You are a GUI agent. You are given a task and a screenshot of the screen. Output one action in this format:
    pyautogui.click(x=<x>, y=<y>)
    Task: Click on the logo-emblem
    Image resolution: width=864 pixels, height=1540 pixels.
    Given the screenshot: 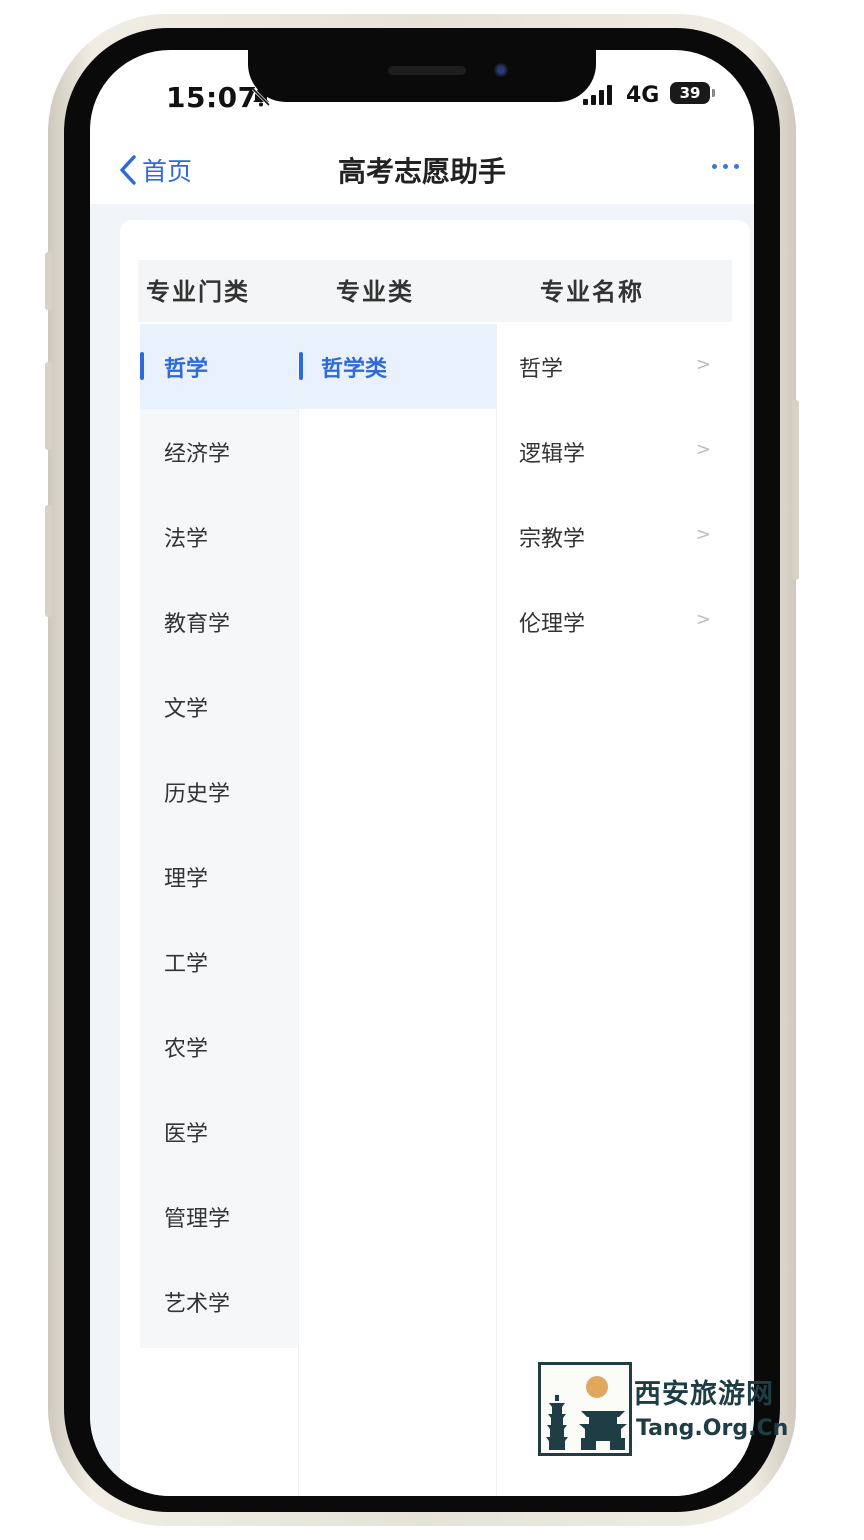 What is the action you would take?
    pyautogui.click(x=585, y=1409)
    